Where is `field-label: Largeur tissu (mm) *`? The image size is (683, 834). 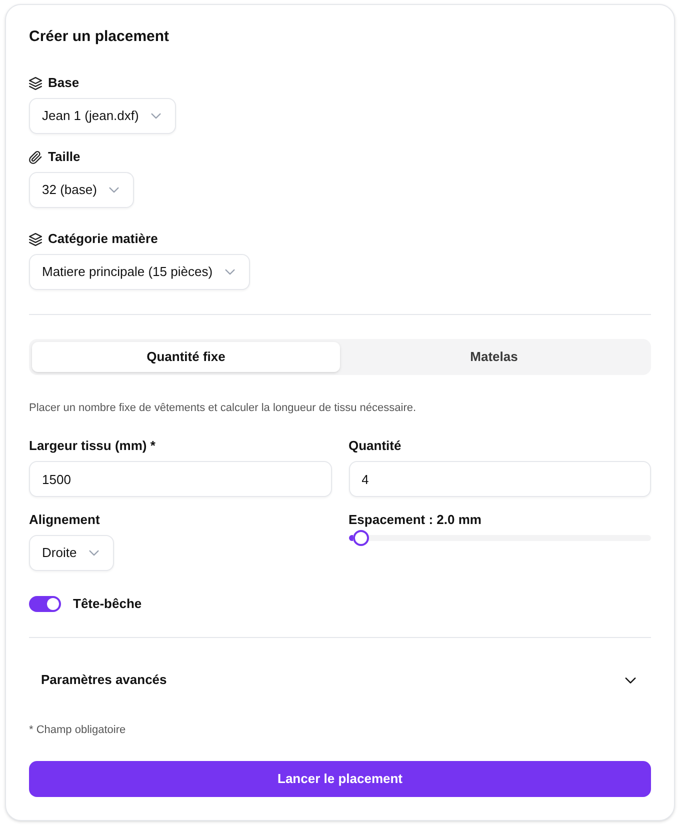 field-label: Largeur tissu (mm) * is located at coordinates (92, 446).